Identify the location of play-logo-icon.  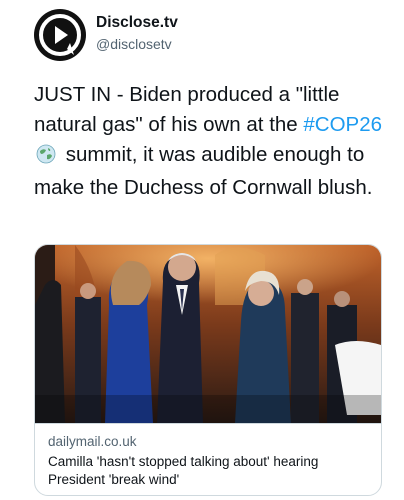
(60, 35).